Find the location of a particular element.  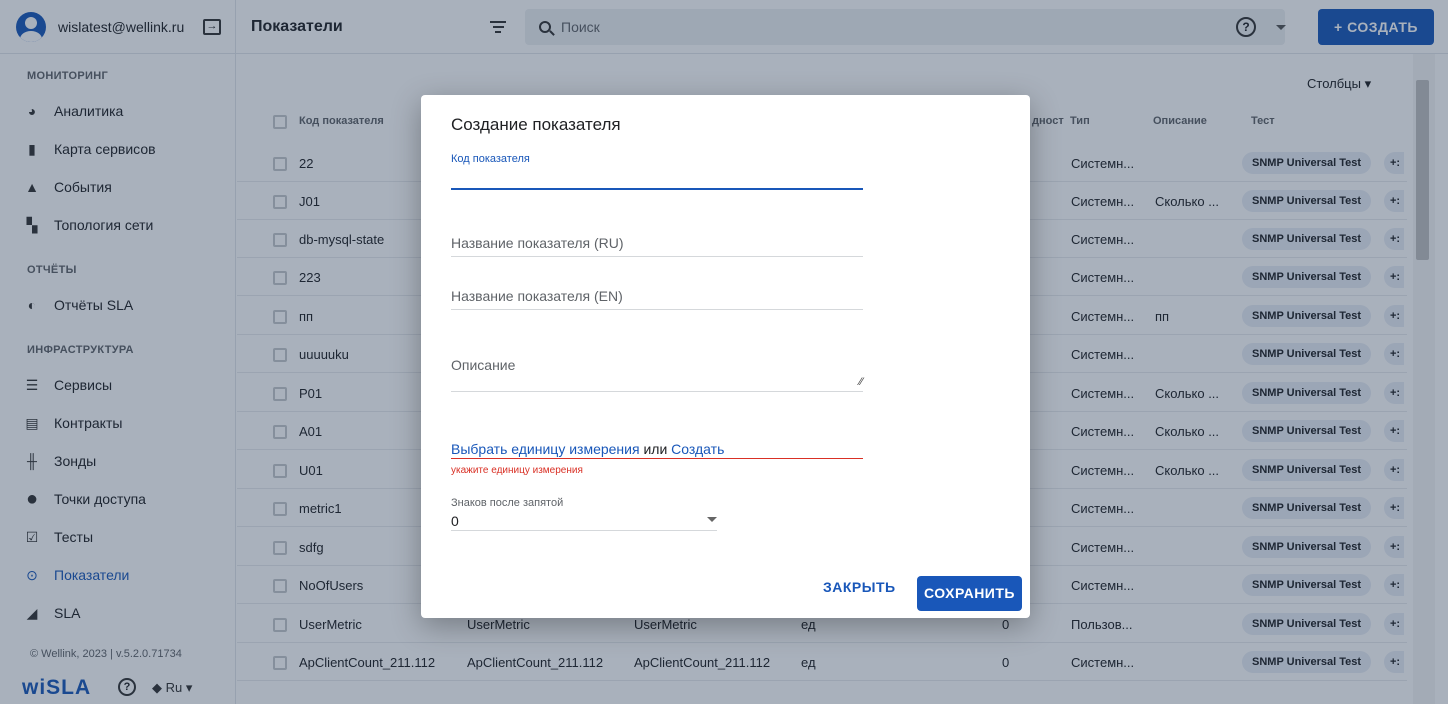

name-en-underline is located at coordinates (657, 309).